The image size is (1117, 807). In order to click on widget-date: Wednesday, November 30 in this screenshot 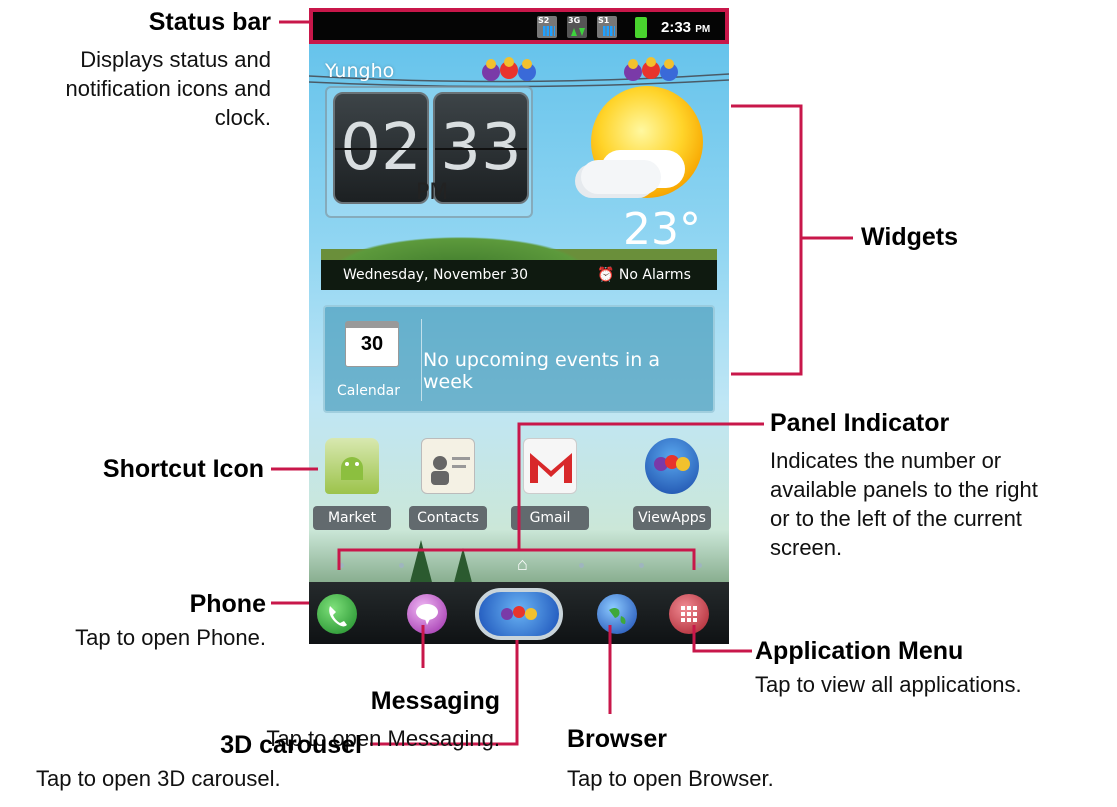, I will do `click(436, 275)`.